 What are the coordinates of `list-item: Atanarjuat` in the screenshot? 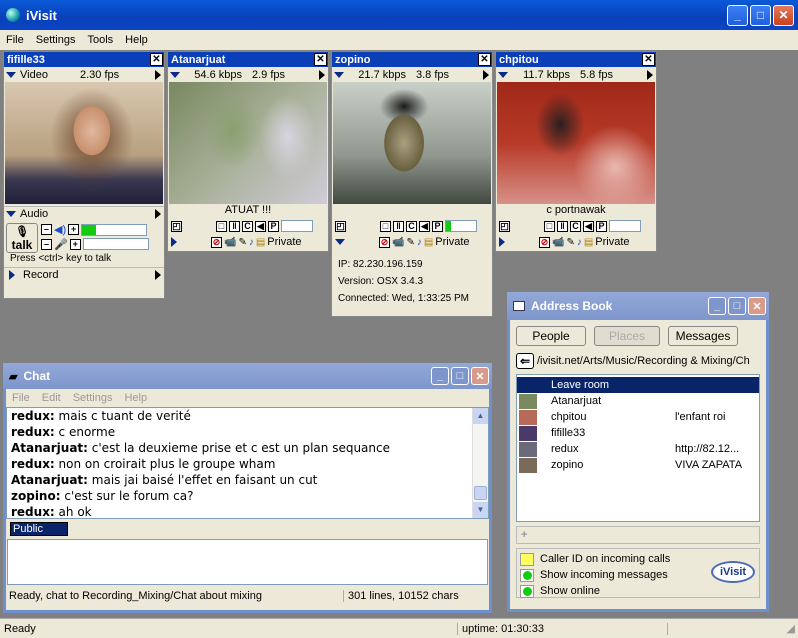 It's located at (638, 401).